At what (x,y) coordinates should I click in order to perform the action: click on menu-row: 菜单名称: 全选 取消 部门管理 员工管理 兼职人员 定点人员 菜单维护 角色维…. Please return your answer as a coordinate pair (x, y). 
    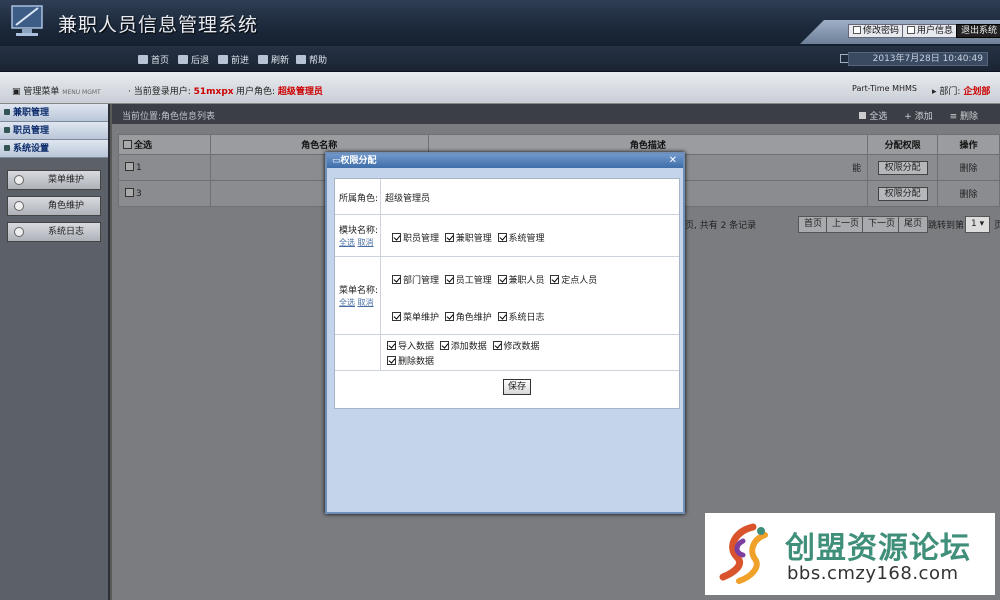
    Looking at the image, I should click on (507, 296).